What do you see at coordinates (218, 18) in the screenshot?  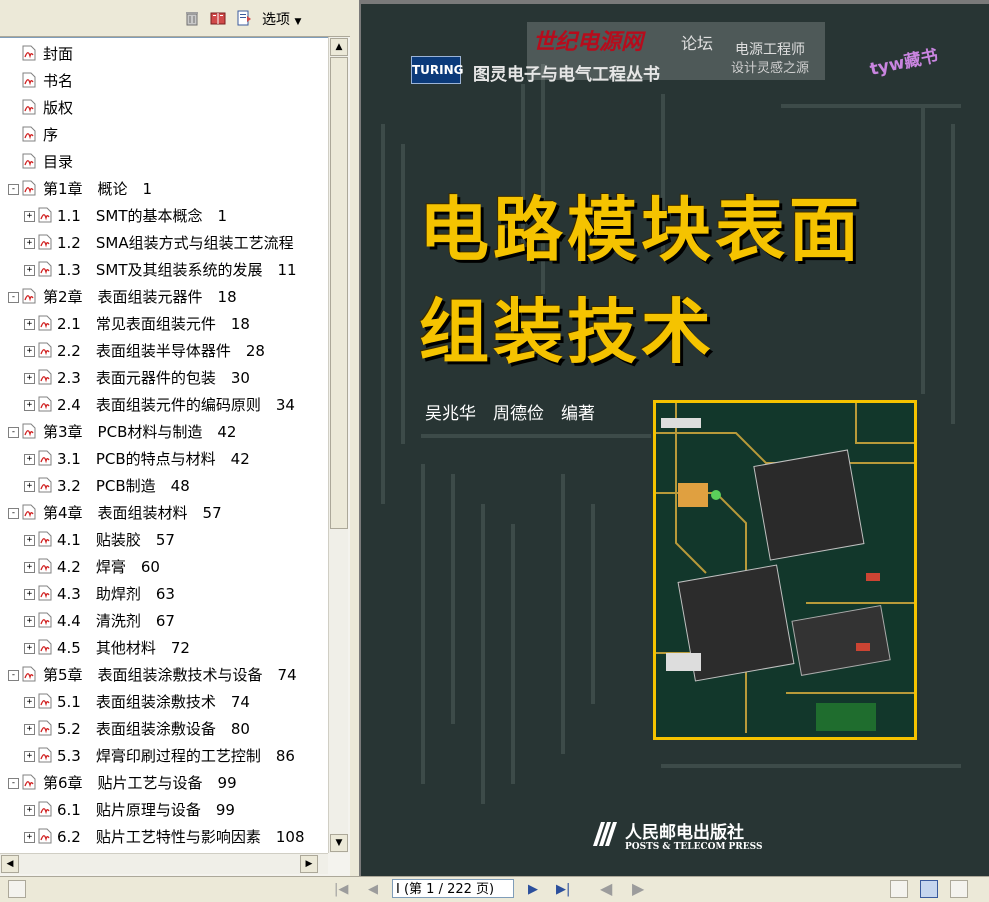 I see `bookmark-book-icon` at bounding box center [218, 18].